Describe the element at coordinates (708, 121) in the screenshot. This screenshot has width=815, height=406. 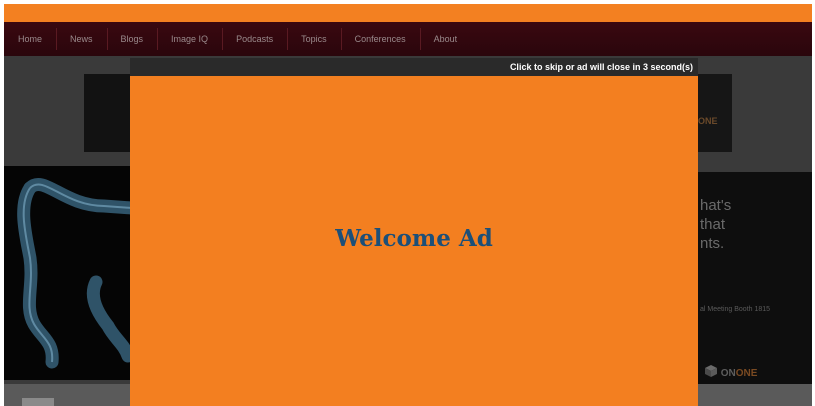
I see `banner-right-logo-text: ONE` at that location.